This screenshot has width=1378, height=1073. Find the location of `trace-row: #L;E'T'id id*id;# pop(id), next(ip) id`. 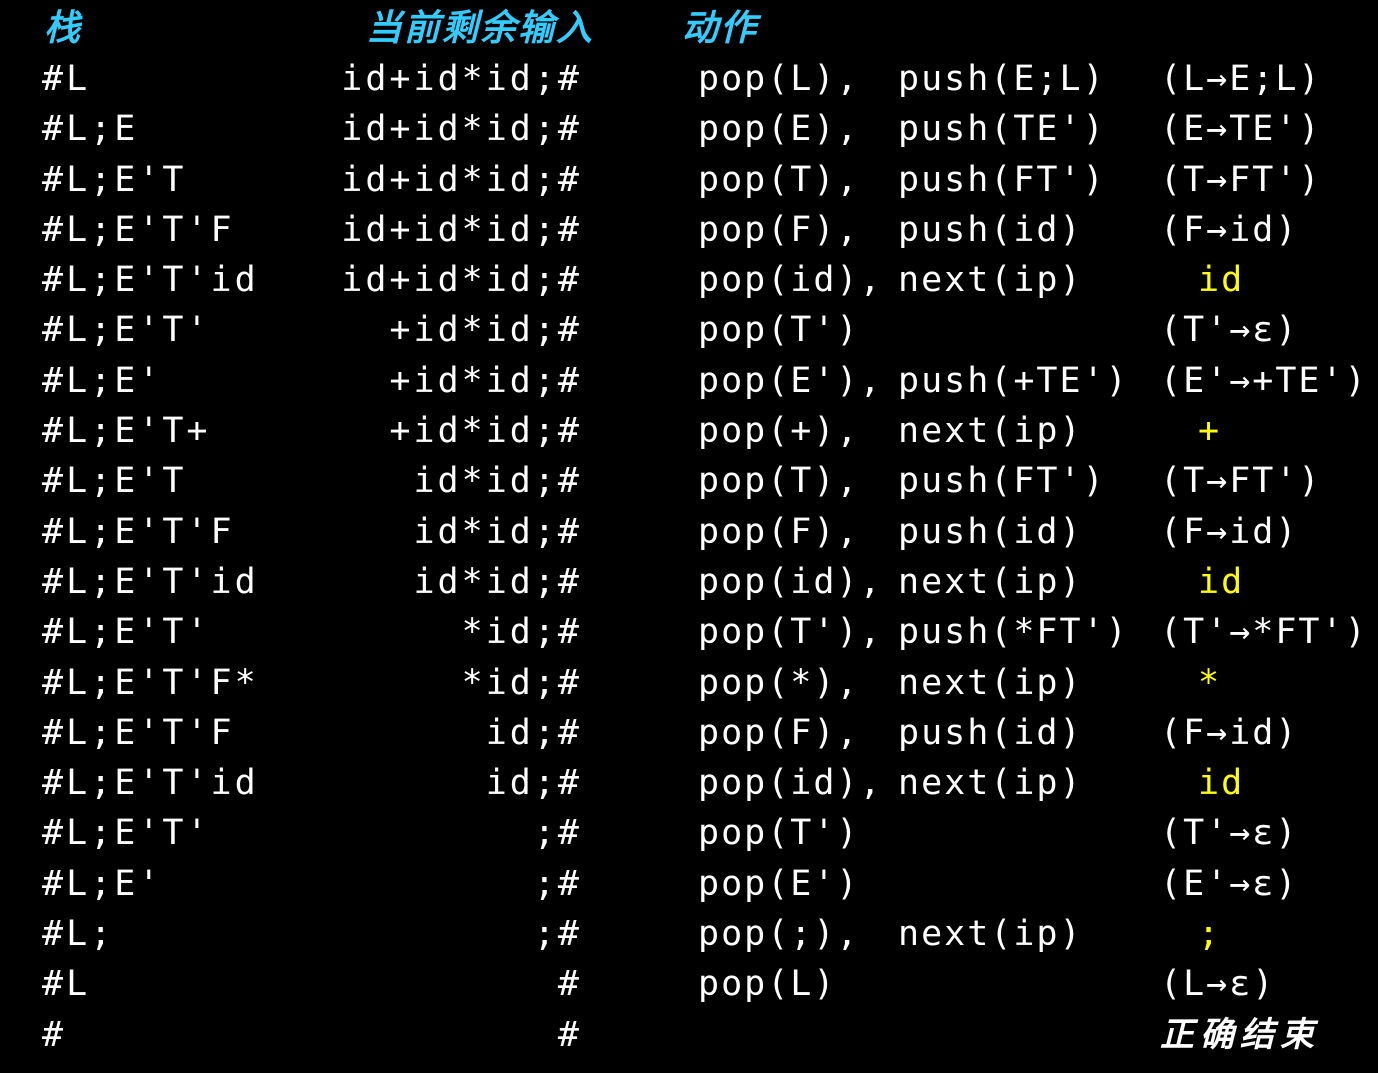

trace-row: #L;E'T'id id*id;# pop(id), next(ip) id is located at coordinates (689, 582).